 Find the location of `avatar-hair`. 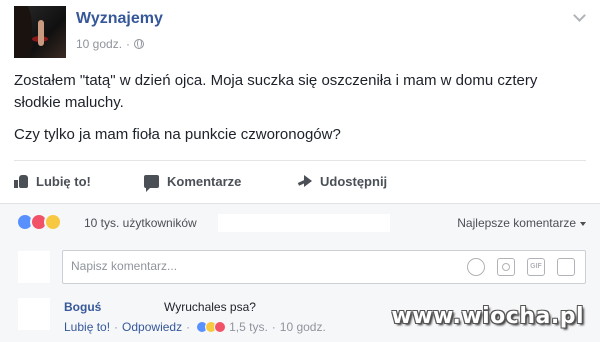

avatar-hair is located at coordinates (23, 32).